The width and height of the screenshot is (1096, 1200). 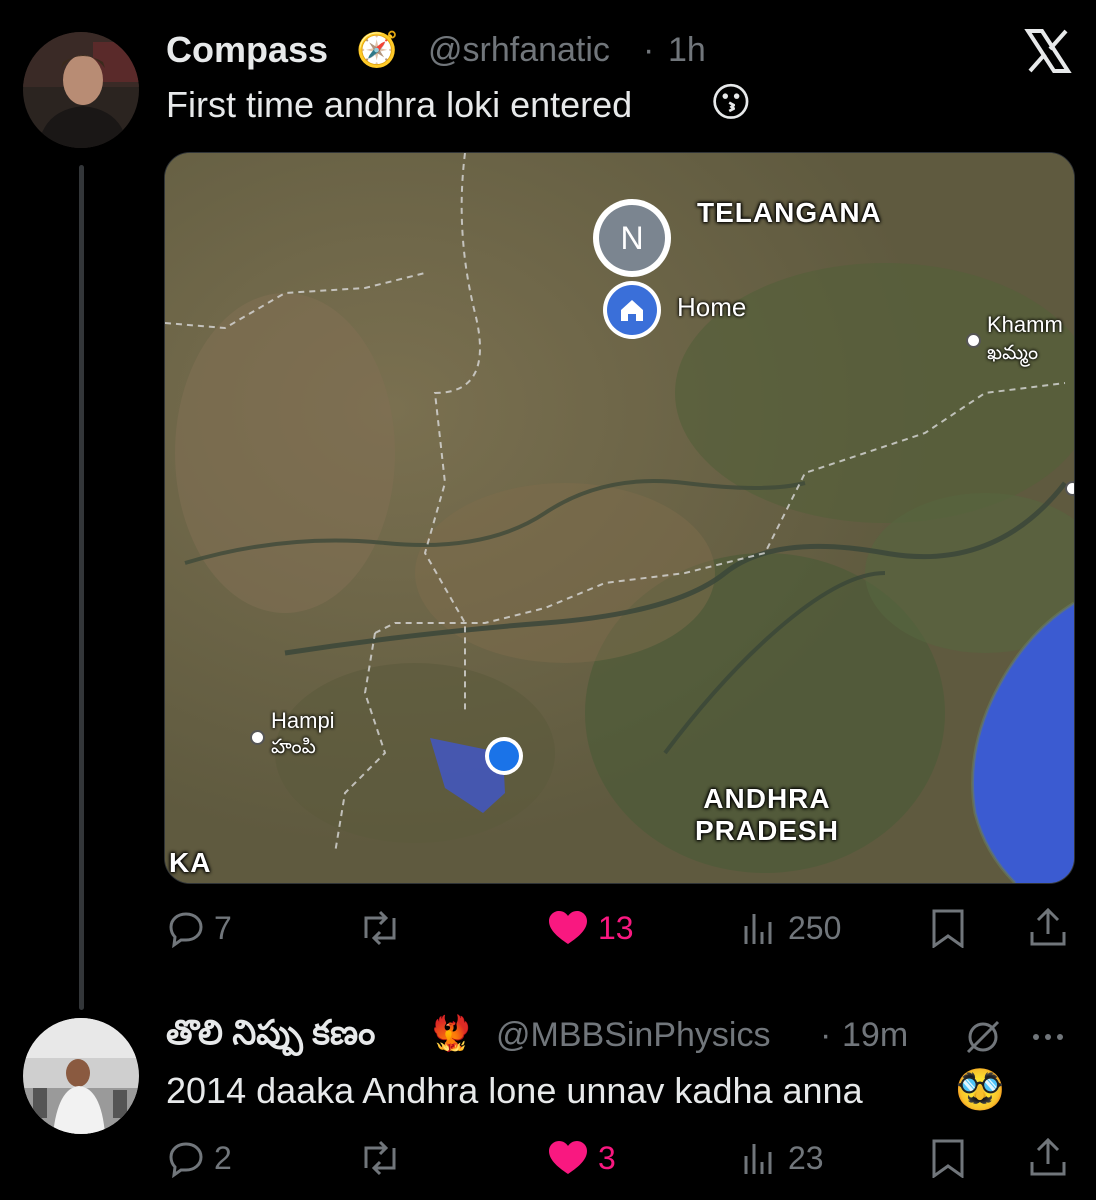 What do you see at coordinates (247, 50) in the screenshot?
I see `author-name: Compass` at bounding box center [247, 50].